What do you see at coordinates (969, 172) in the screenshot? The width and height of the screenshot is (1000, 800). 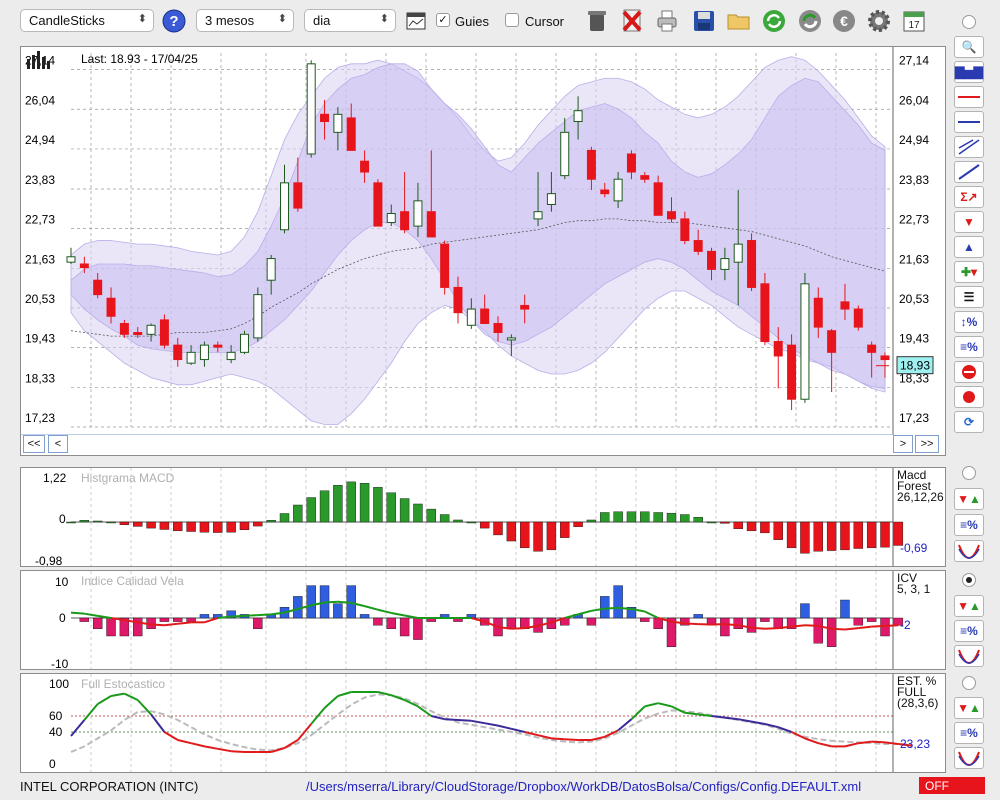 I see `trendline-icon` at bounding box center [969, 172].